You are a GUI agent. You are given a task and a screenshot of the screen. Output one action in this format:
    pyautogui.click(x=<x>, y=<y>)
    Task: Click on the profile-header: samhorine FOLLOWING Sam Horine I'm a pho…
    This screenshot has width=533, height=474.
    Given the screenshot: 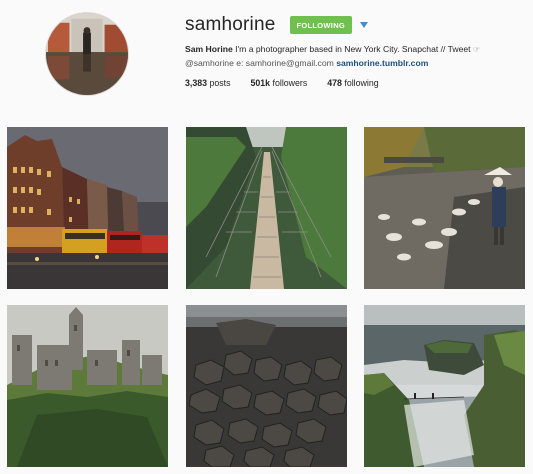 What is the action you would take?
    pyautogui.click(x=355, y=50)
    